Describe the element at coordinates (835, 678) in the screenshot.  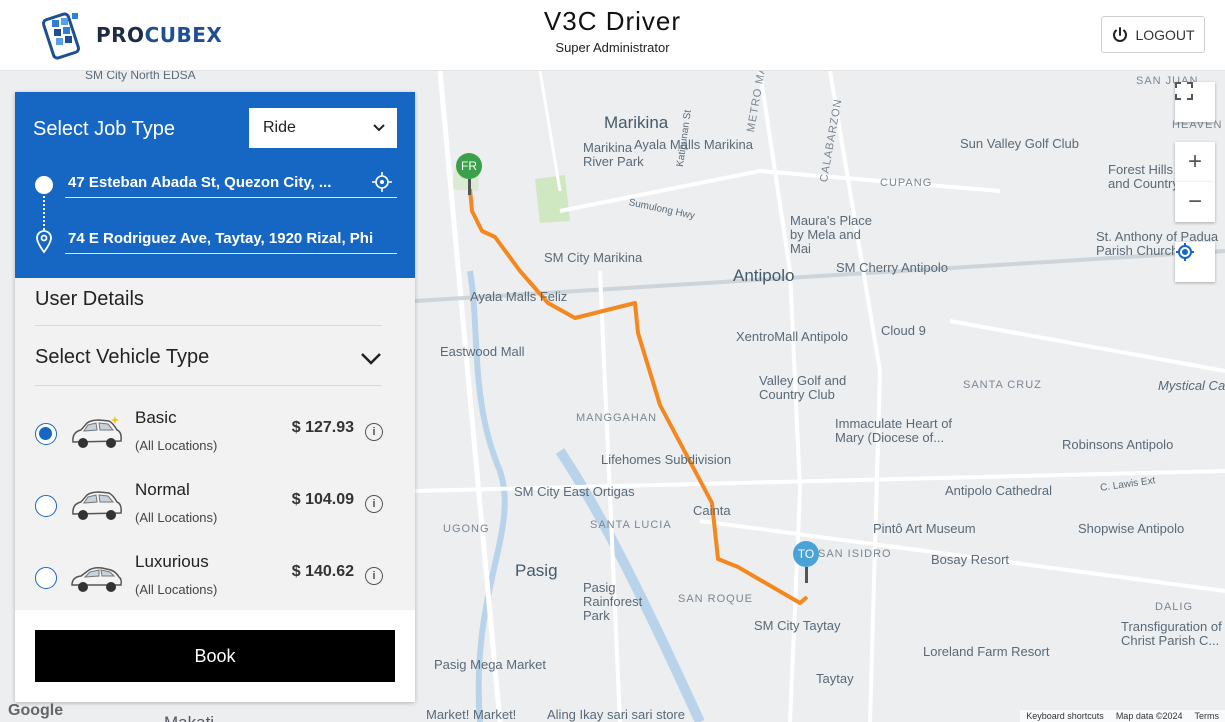
I see `map-label-taytay: Taytay` at that location.